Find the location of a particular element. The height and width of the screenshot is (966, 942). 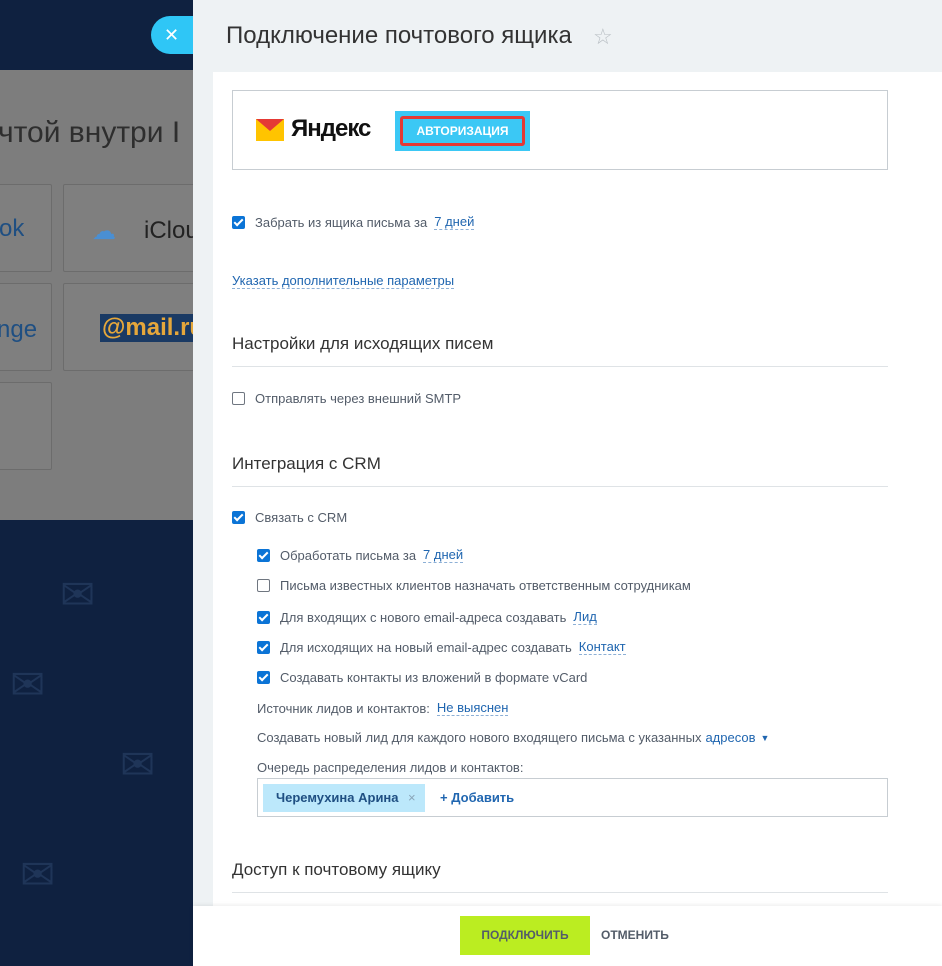

chevron-down-icon: ▼ is located at coordinates (765, 738).